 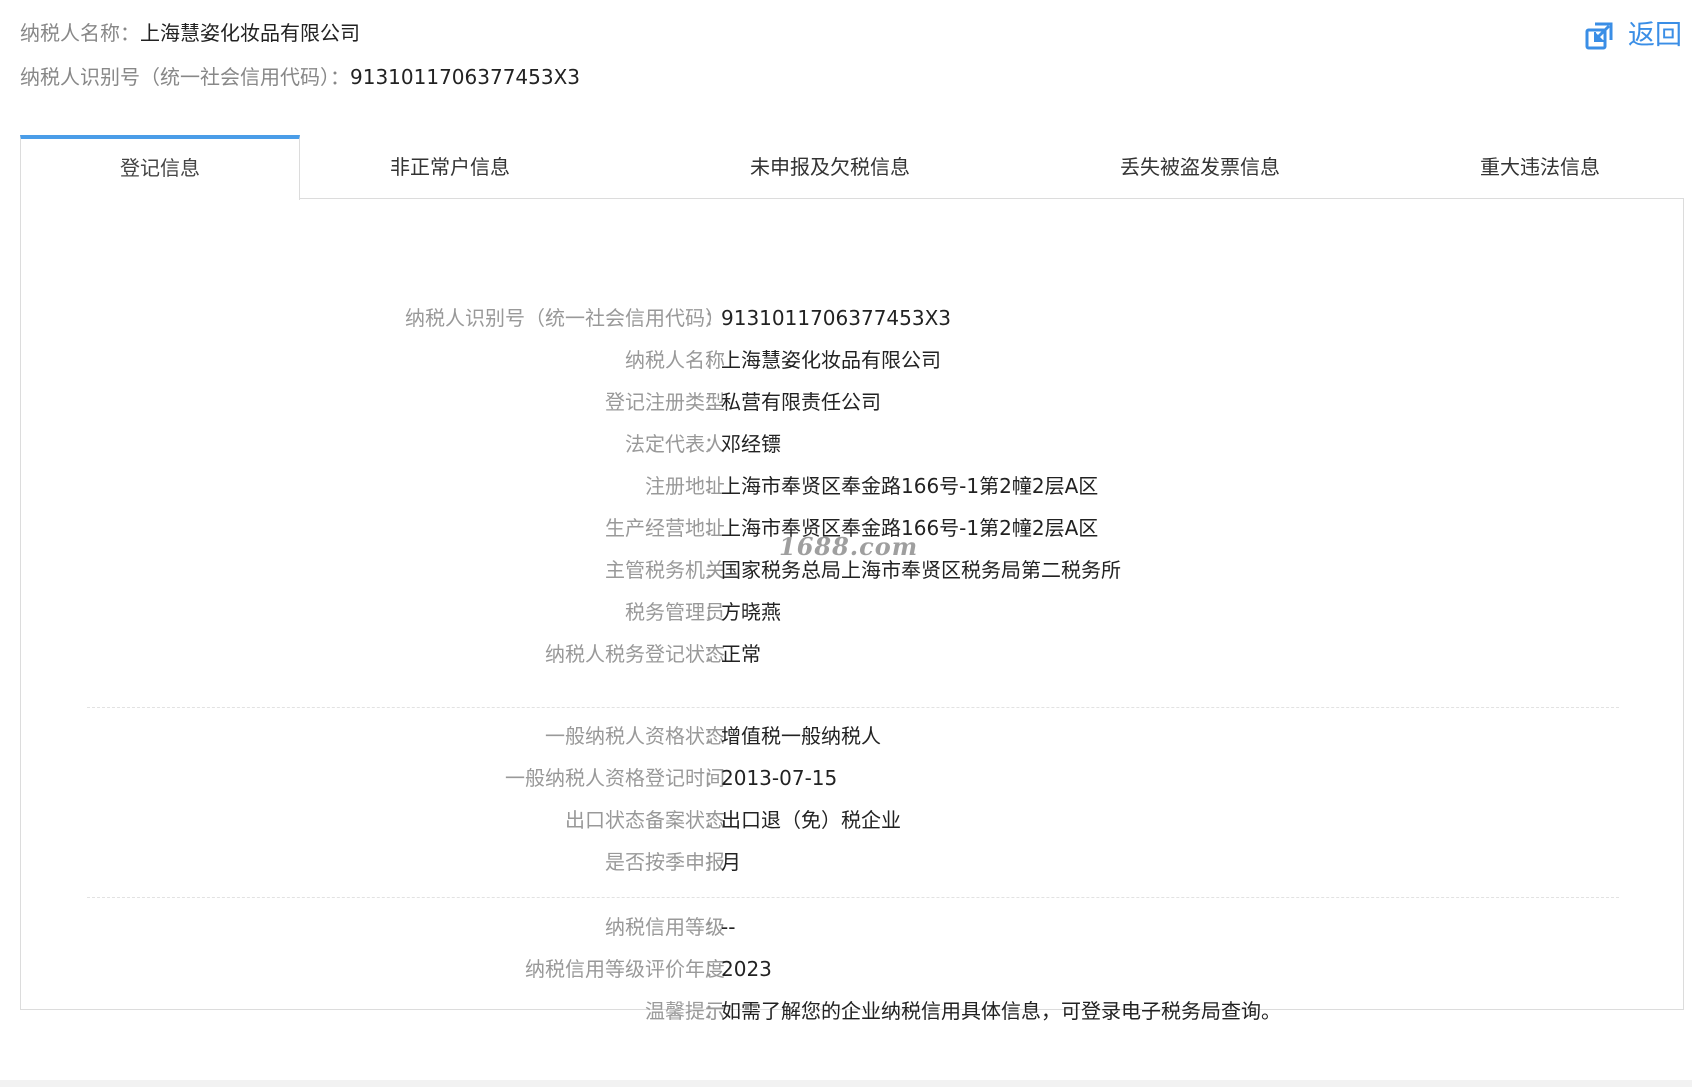 What do you see at coordinates (846, 1083) in the screenshot?
I see `bottom-strip` at bounding box center [846, 1083].